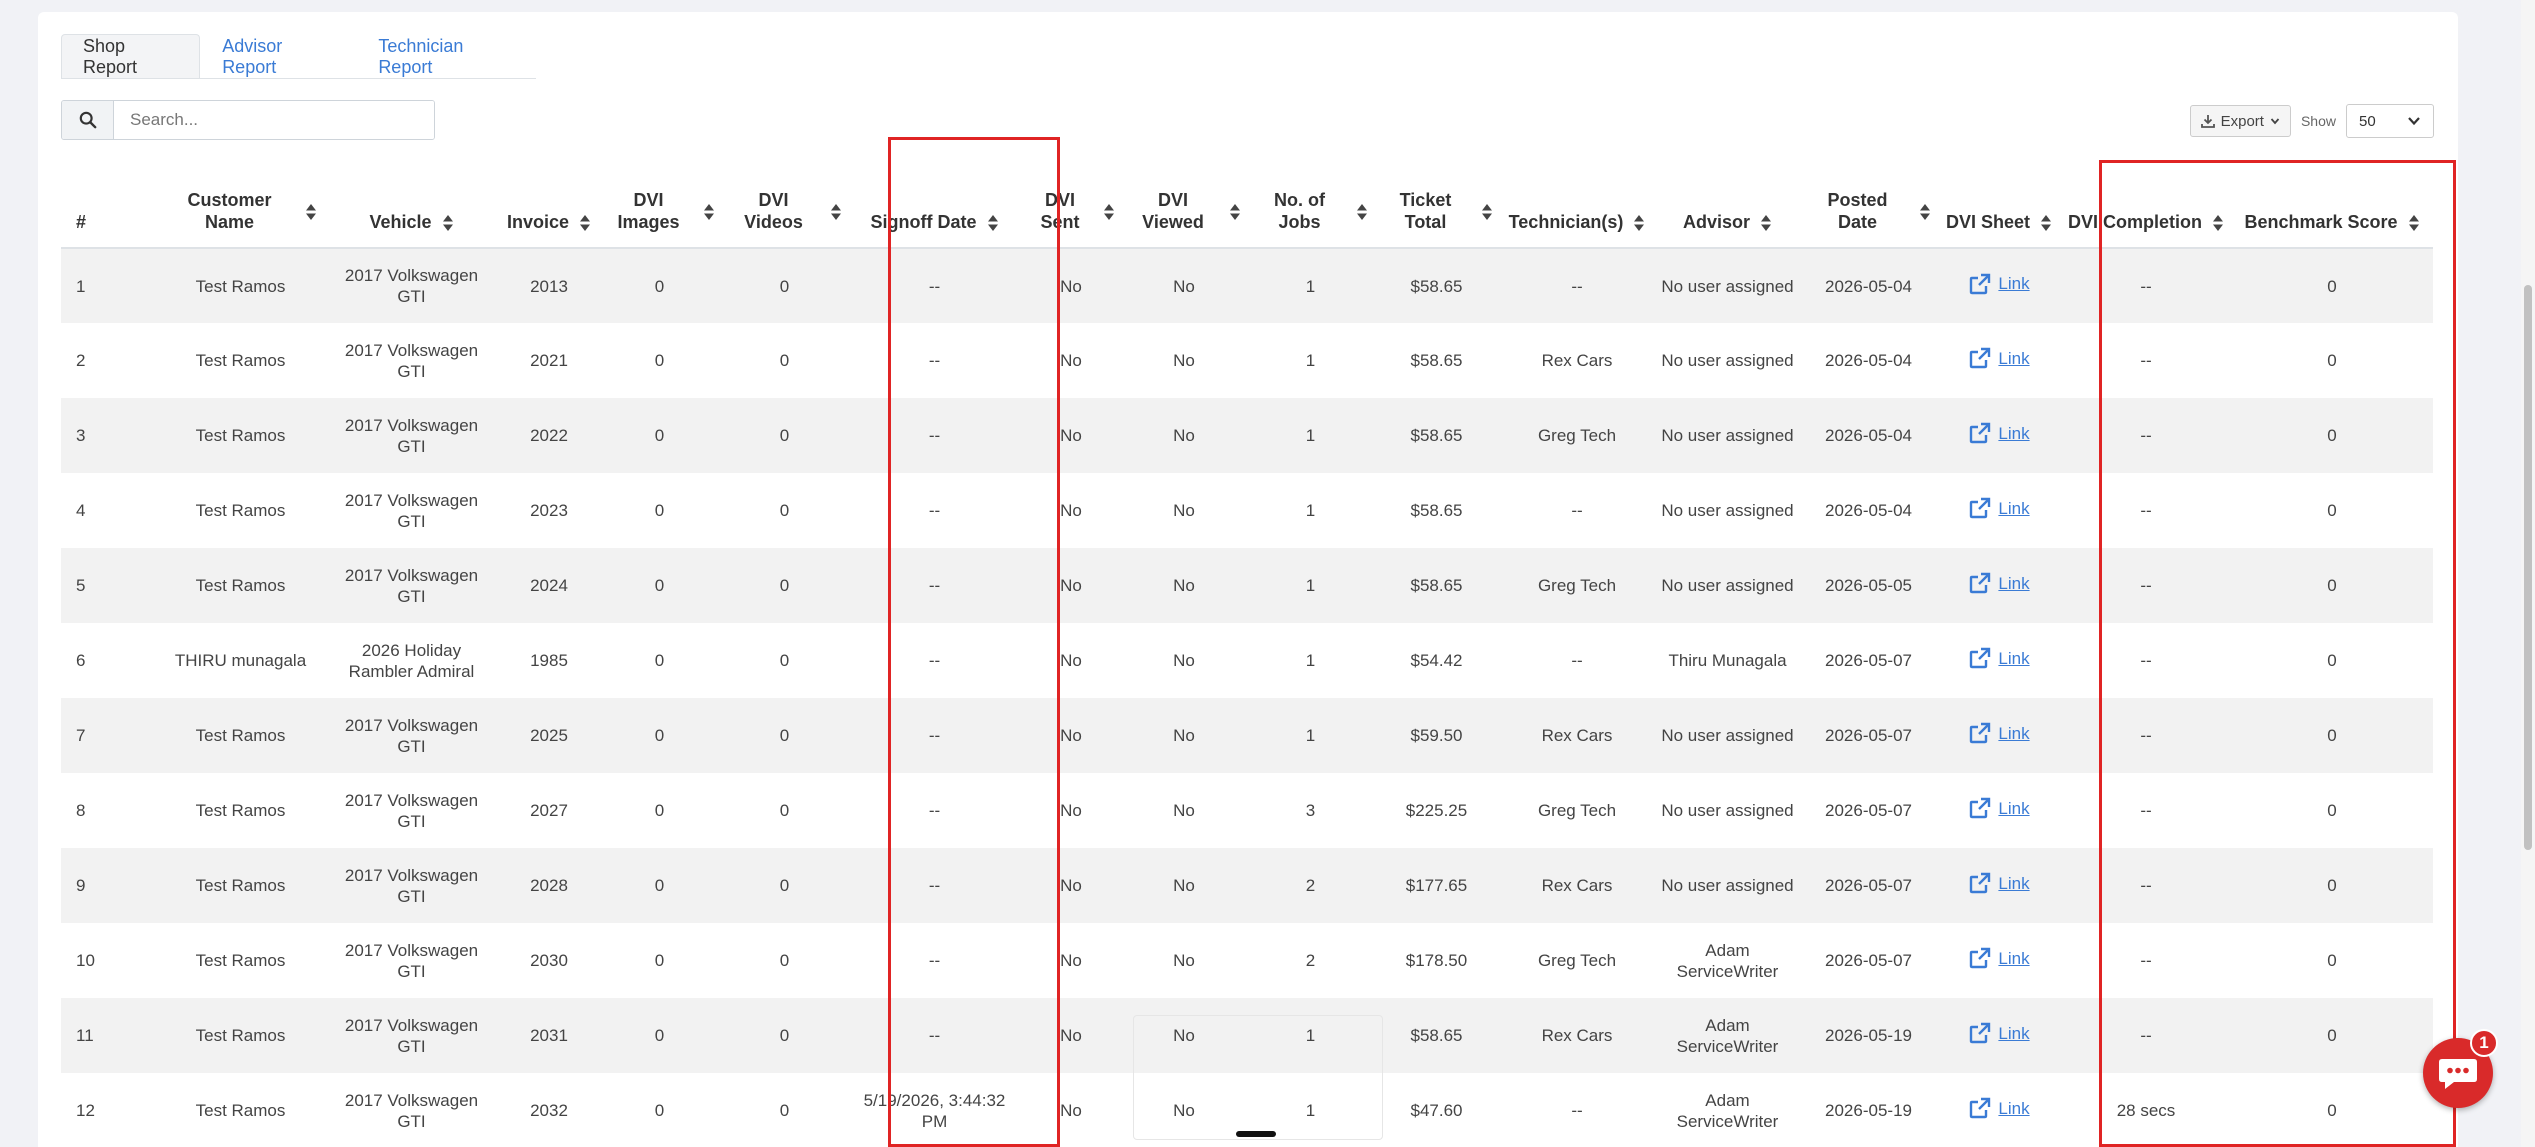 This screenshot has height=1147, width=2535. Describe the element at coordinates (1868, 210) in the screenshot. I see `column-header-posted-date: Posted Date` at that location.